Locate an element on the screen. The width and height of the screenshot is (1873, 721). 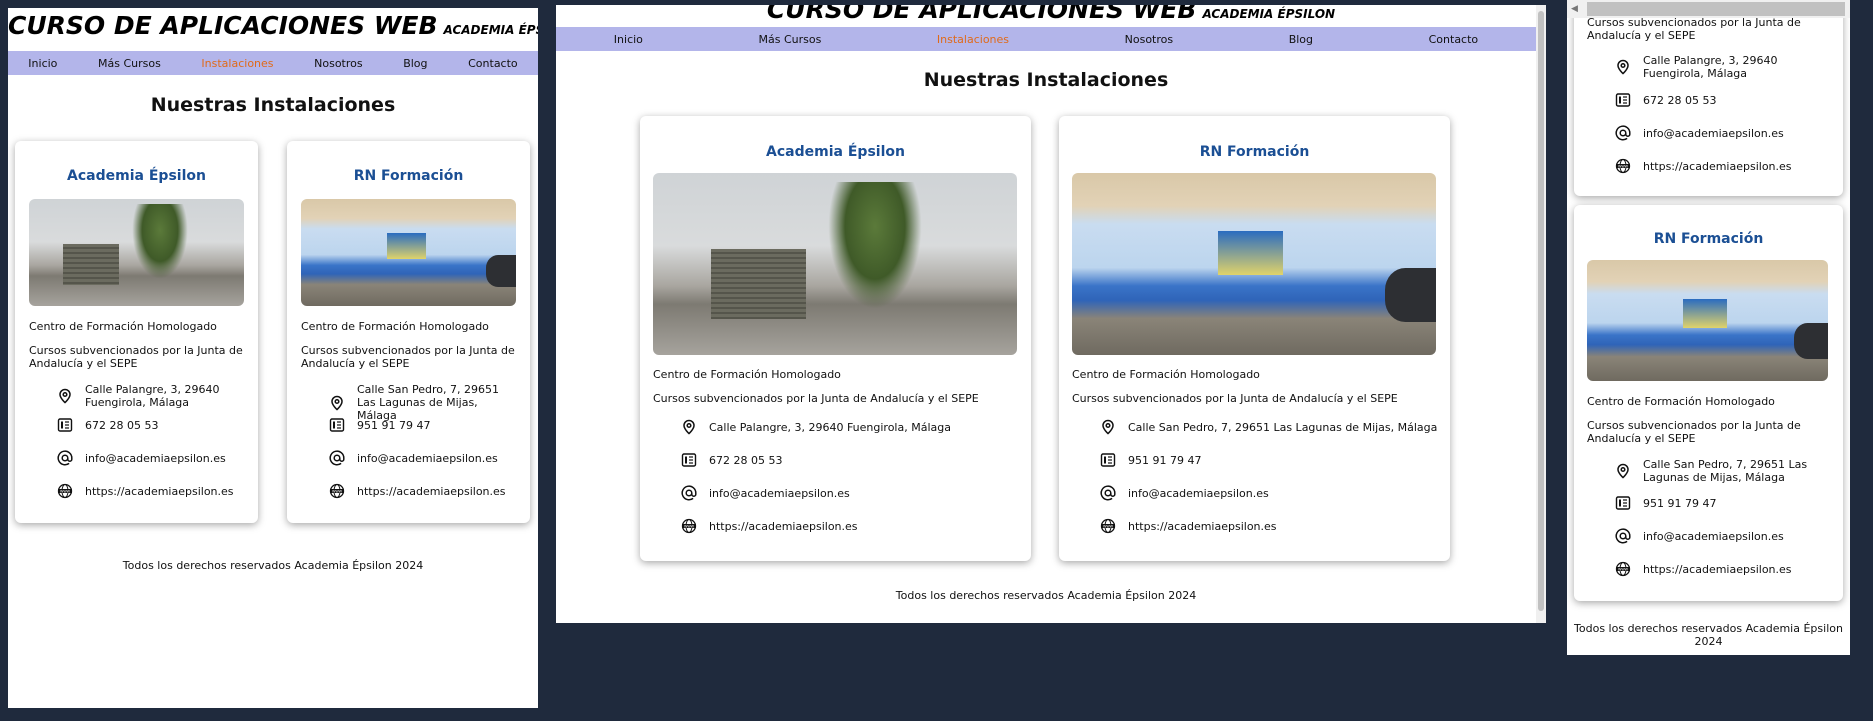
phone-row: 672 28 05 53 is located at coordinates (1665, 100).